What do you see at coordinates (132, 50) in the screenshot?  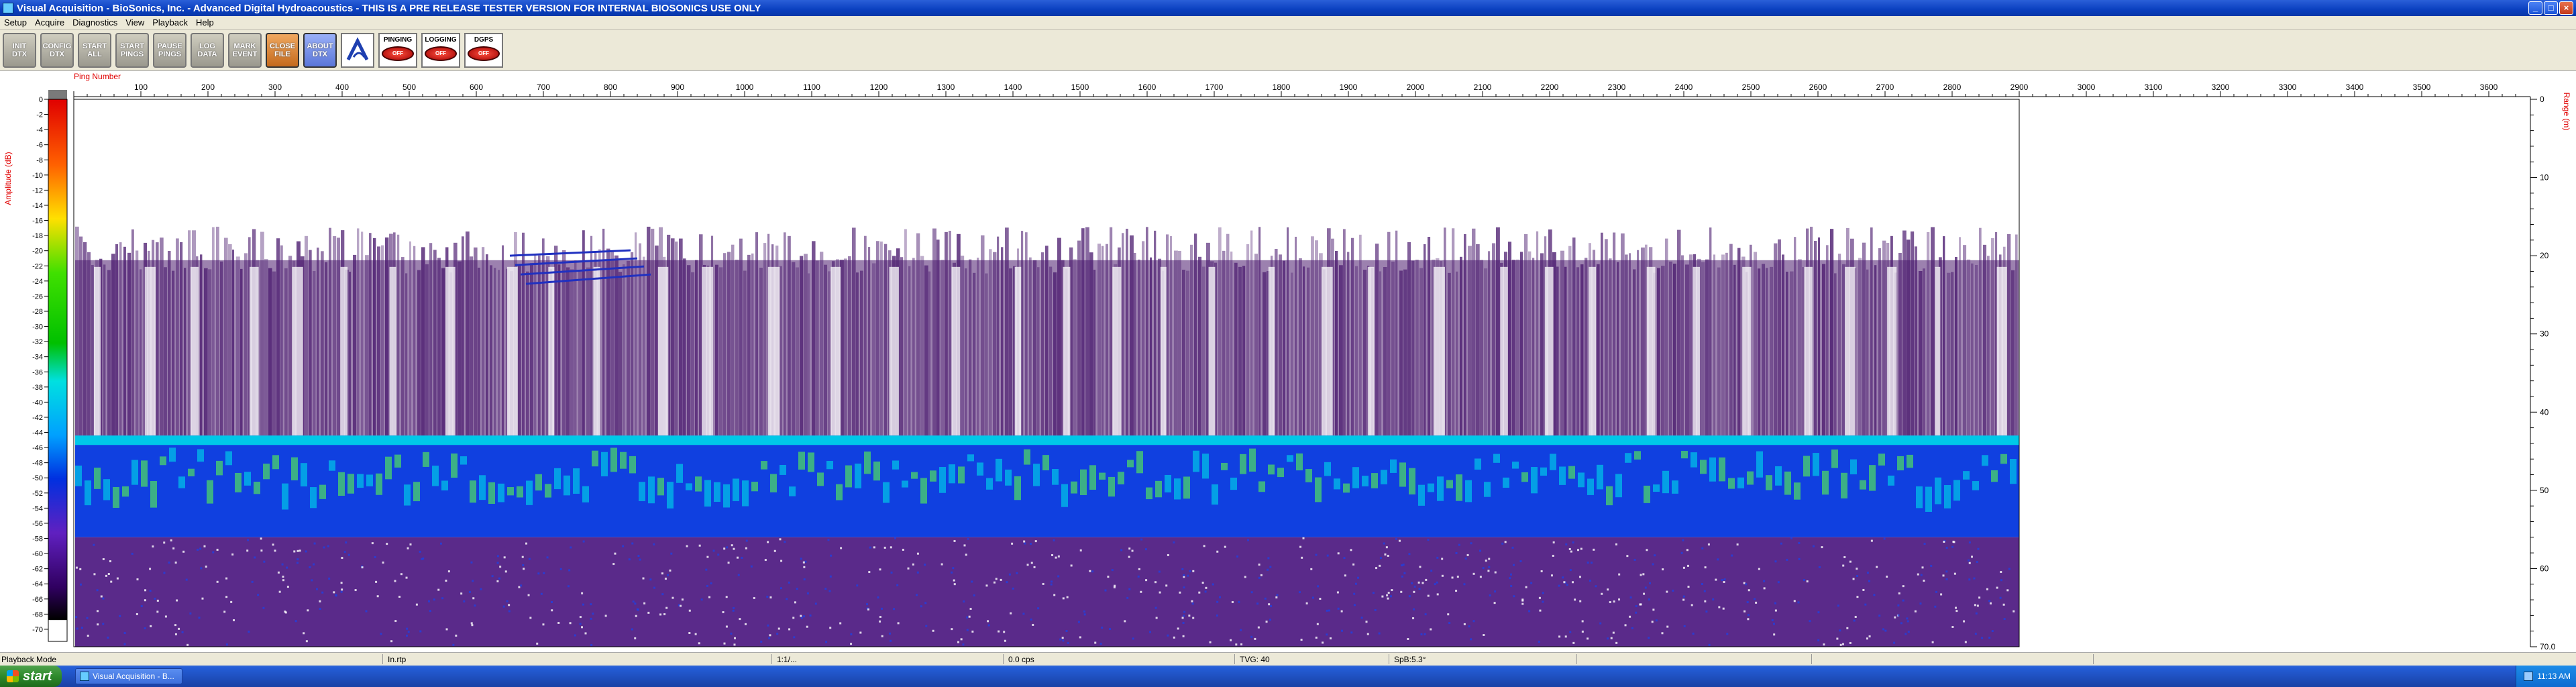 I see `toolbar-button-start-pings: START PINGS` at bounding box center [132, 50].